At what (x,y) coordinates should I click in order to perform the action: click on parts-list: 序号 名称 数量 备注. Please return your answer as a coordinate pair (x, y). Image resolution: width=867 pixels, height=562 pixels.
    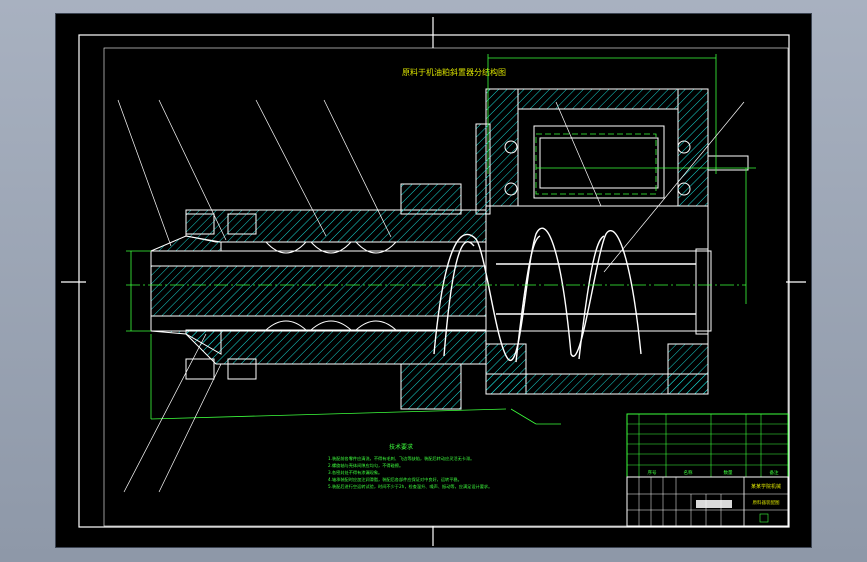
    Looking at the image, I should click on (707, 445).